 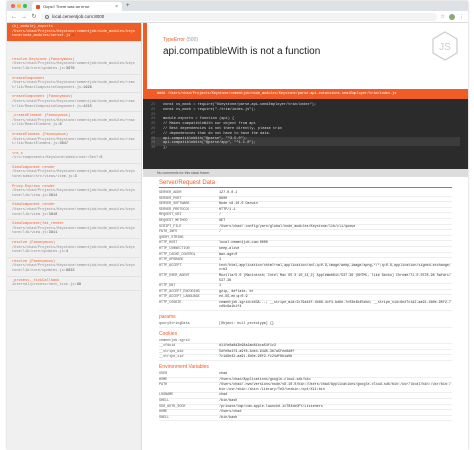 I want to click on row-value: 5dfe0a1f4-a9f8-4de4-94d0-3b7a5fee8d8f, so click(x=257, y=351).